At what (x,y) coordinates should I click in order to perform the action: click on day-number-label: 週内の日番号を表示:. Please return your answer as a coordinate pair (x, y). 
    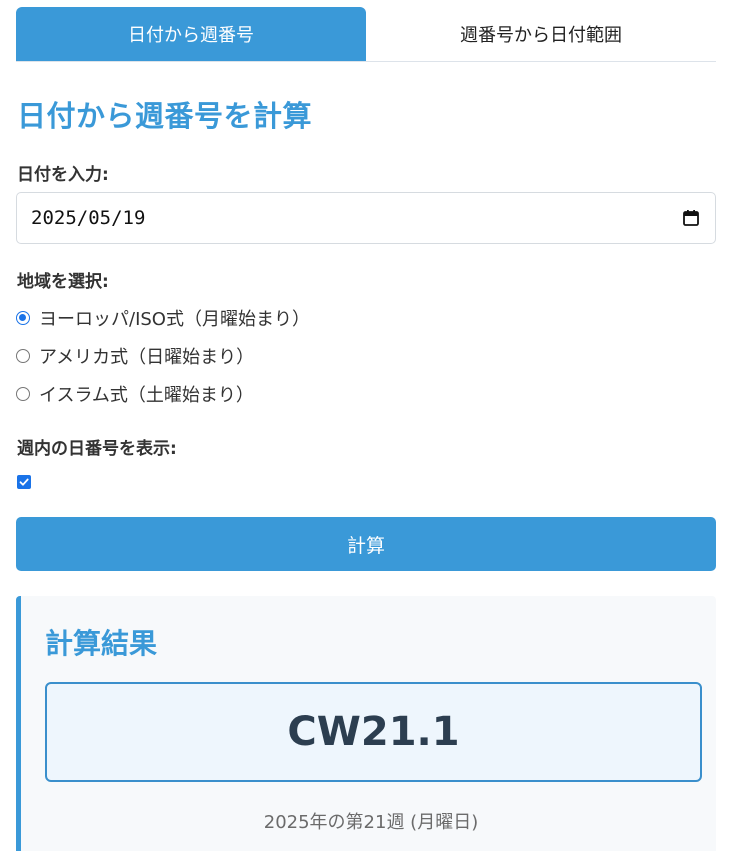
    Looking at the image, I should click on (97, 449).